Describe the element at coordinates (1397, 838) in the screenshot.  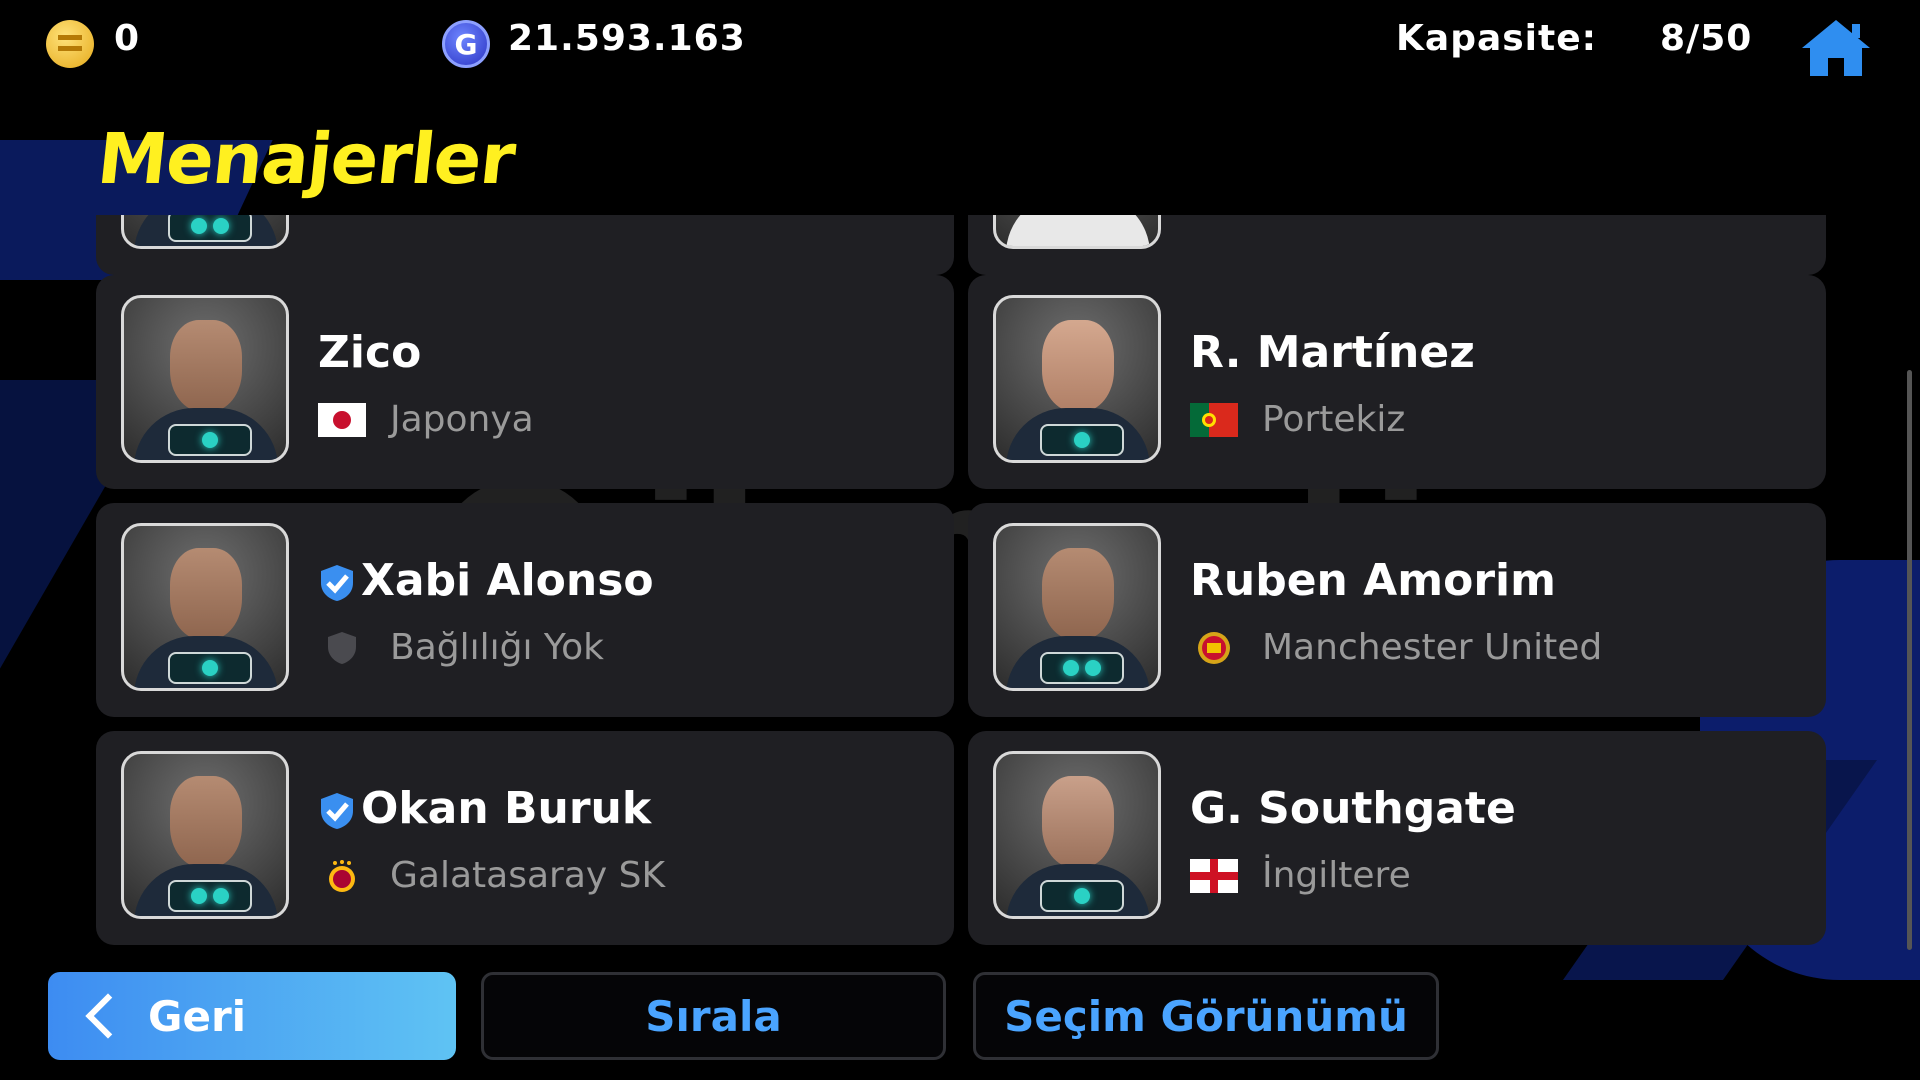
I see `manager-card: G. Southgate İngiltere` at that location.